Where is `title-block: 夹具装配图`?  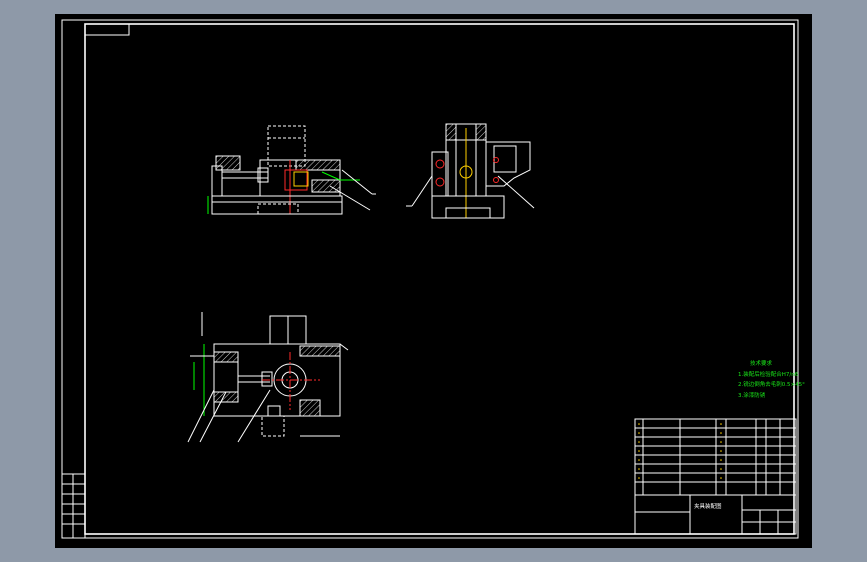 title-block: 夹具装配图 is located at coordinates (715, 476).